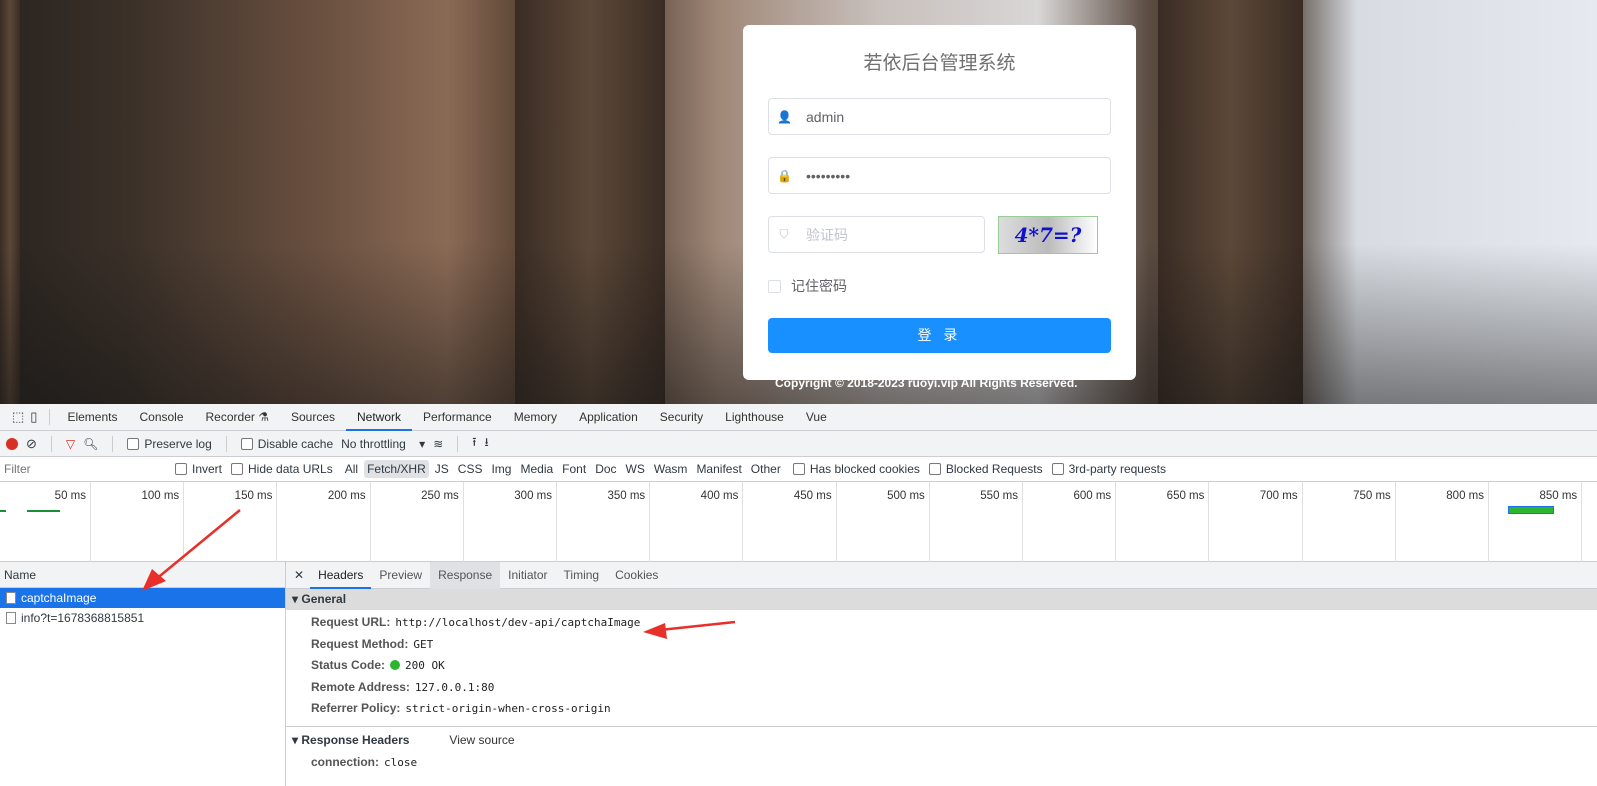 This screenshot has height=786, width=1597. I want to click on timeline-tick: 550 ms, so click(976, 522).